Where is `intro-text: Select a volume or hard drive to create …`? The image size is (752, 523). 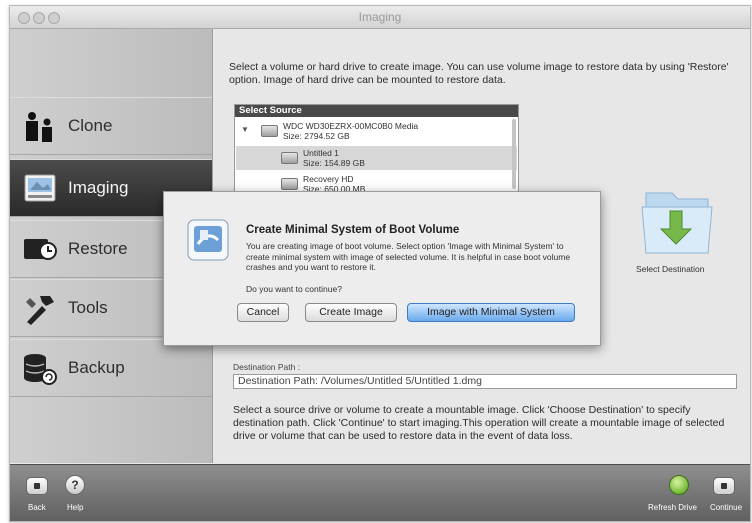
intro-text: Select a volume or hard drive to create … is located at coordinates (479, 73).